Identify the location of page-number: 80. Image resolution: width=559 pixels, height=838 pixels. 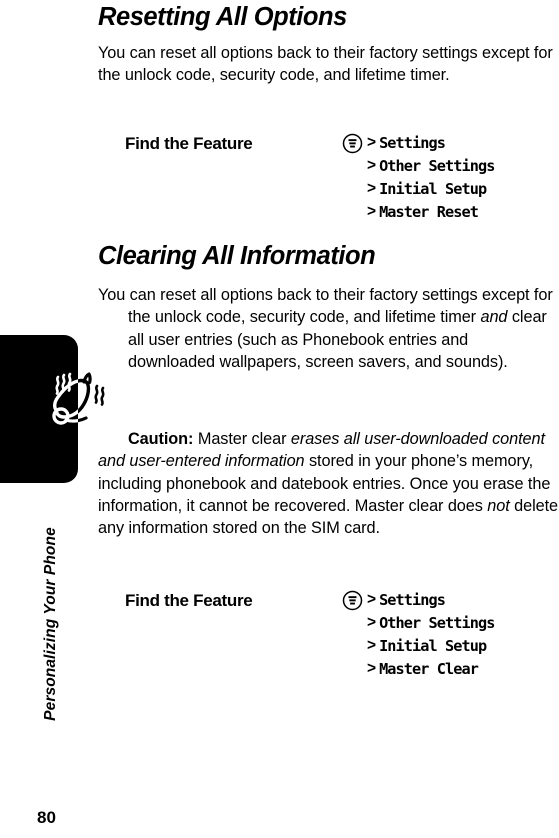
(46, 817).